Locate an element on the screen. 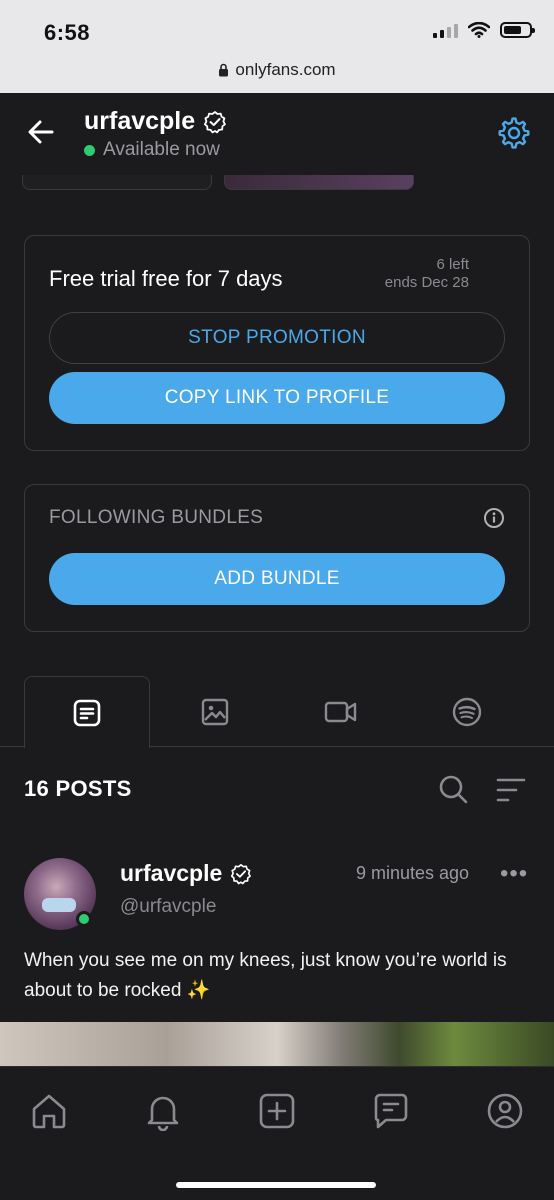 The image size is (554, 1200). availability-text: Available now is located at coordinates (161, 149).